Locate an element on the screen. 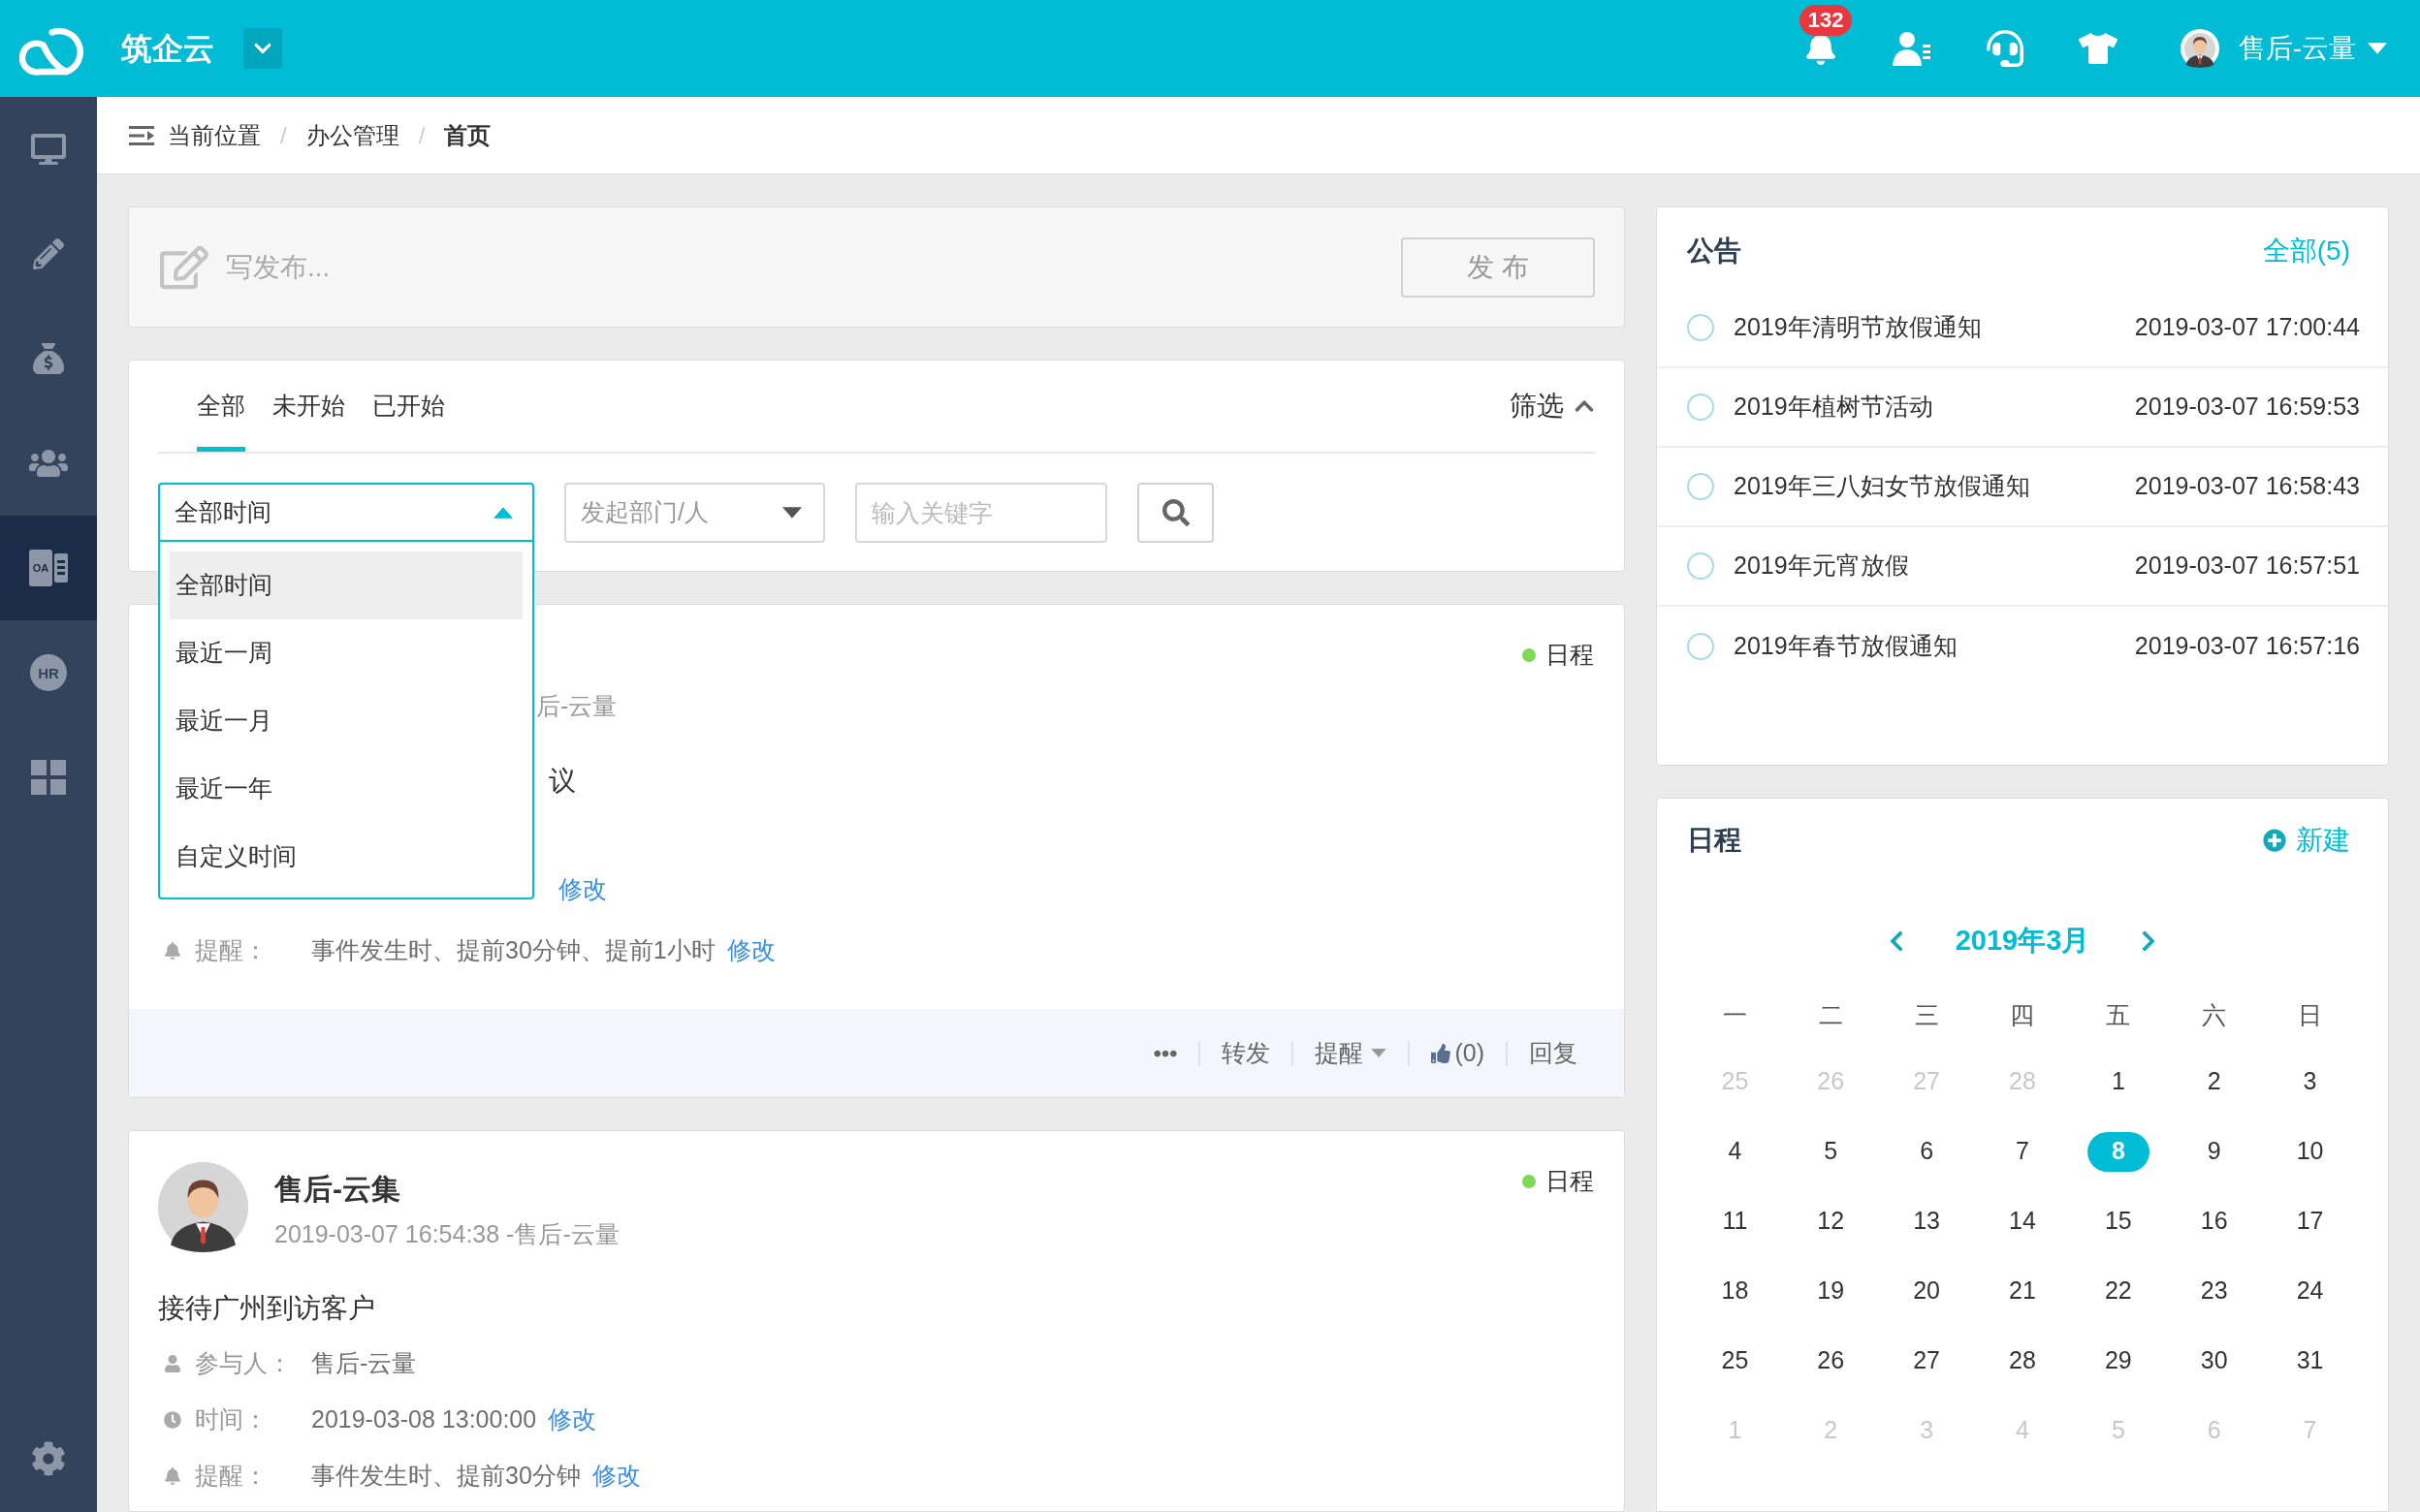 Image resolution: width=2420 pixels, height=1512 pixels. breadcrumb-current: 首页 is located at coordinates (468, 135).